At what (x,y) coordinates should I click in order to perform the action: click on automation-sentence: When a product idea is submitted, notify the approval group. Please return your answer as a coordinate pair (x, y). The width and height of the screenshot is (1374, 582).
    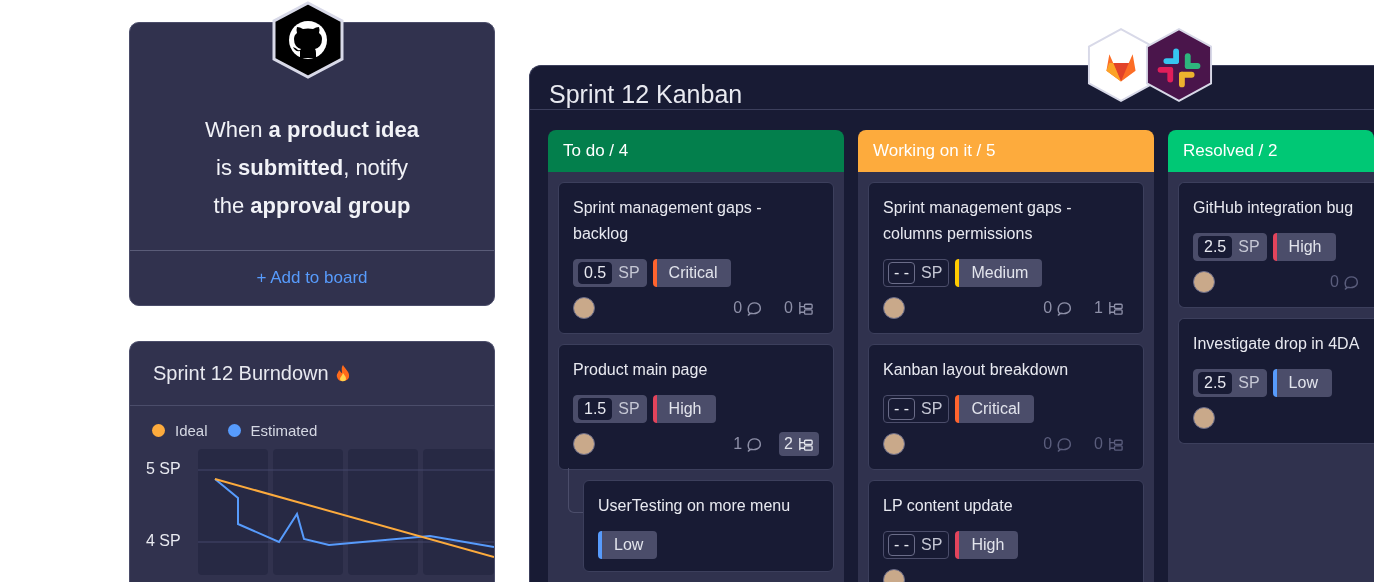
    Looking at the image, I should click on (312, 168).